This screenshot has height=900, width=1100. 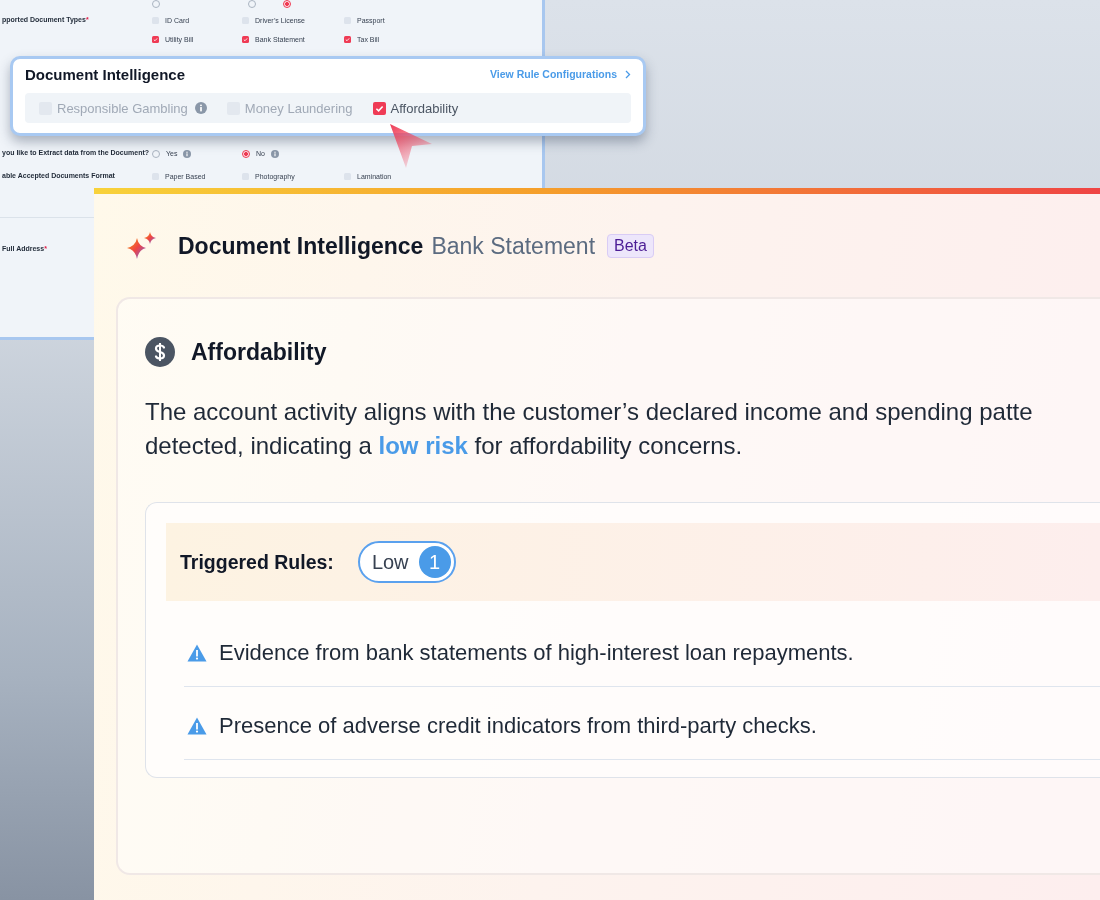 I want to click on rule-text: Presence of adverse credit indicators from third-party checks., so click(x=518, y=726).